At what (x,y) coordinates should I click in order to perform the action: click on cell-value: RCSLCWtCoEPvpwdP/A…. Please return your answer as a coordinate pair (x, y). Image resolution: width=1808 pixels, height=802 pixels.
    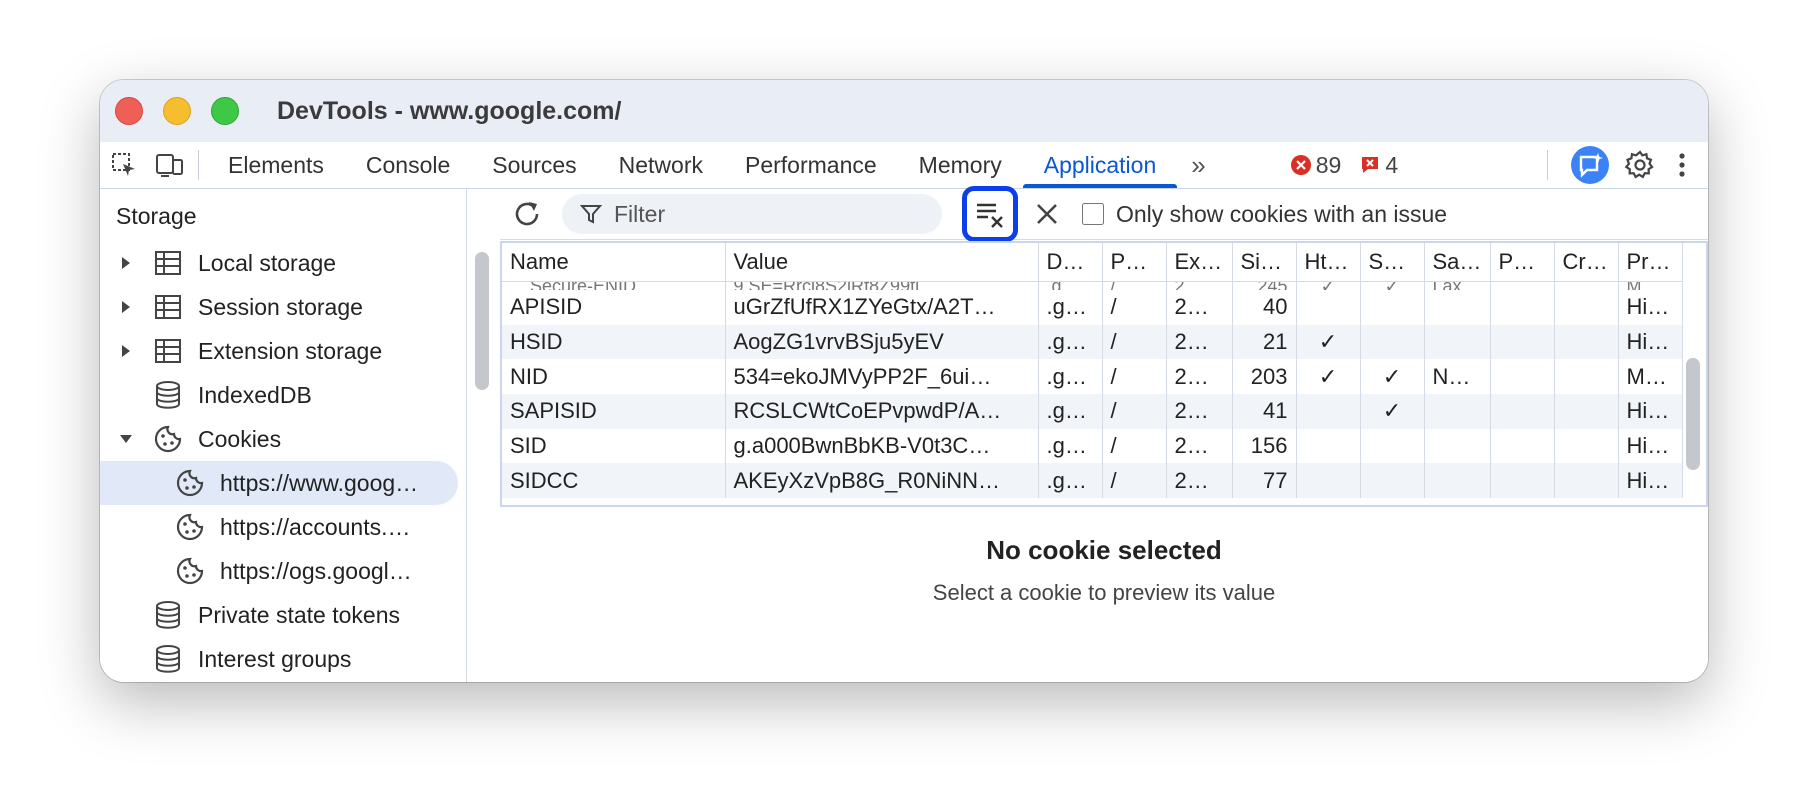
    Looking at the image, I should click on (882, 411).